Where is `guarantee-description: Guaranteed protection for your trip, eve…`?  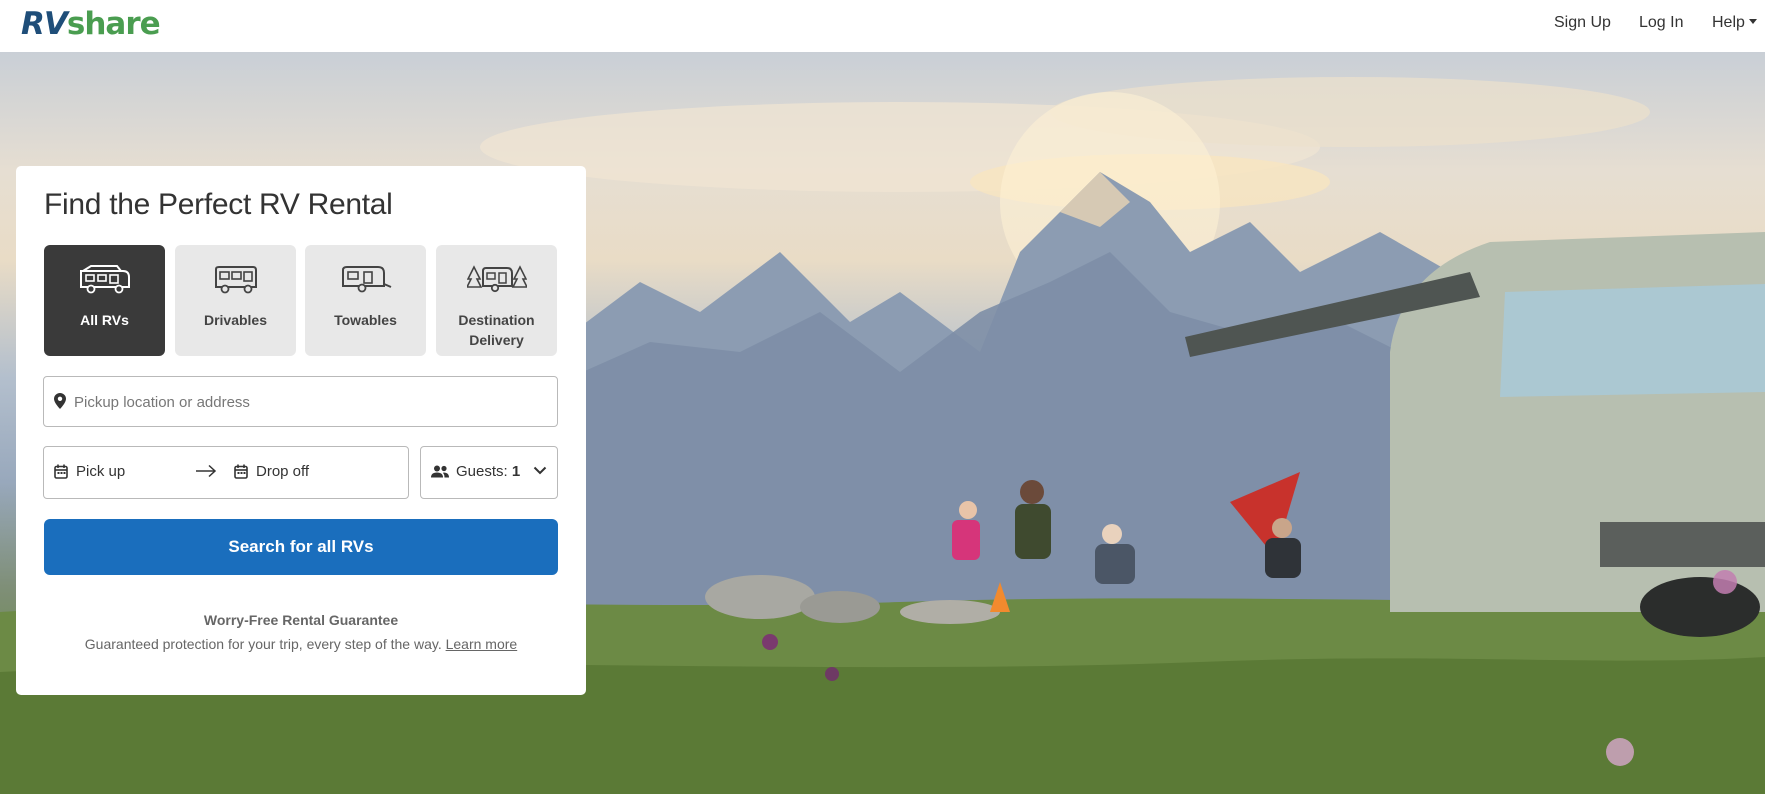
guarantee-description: Guaranteed protection for your trip, eve… is located at coordinates (263, 644).